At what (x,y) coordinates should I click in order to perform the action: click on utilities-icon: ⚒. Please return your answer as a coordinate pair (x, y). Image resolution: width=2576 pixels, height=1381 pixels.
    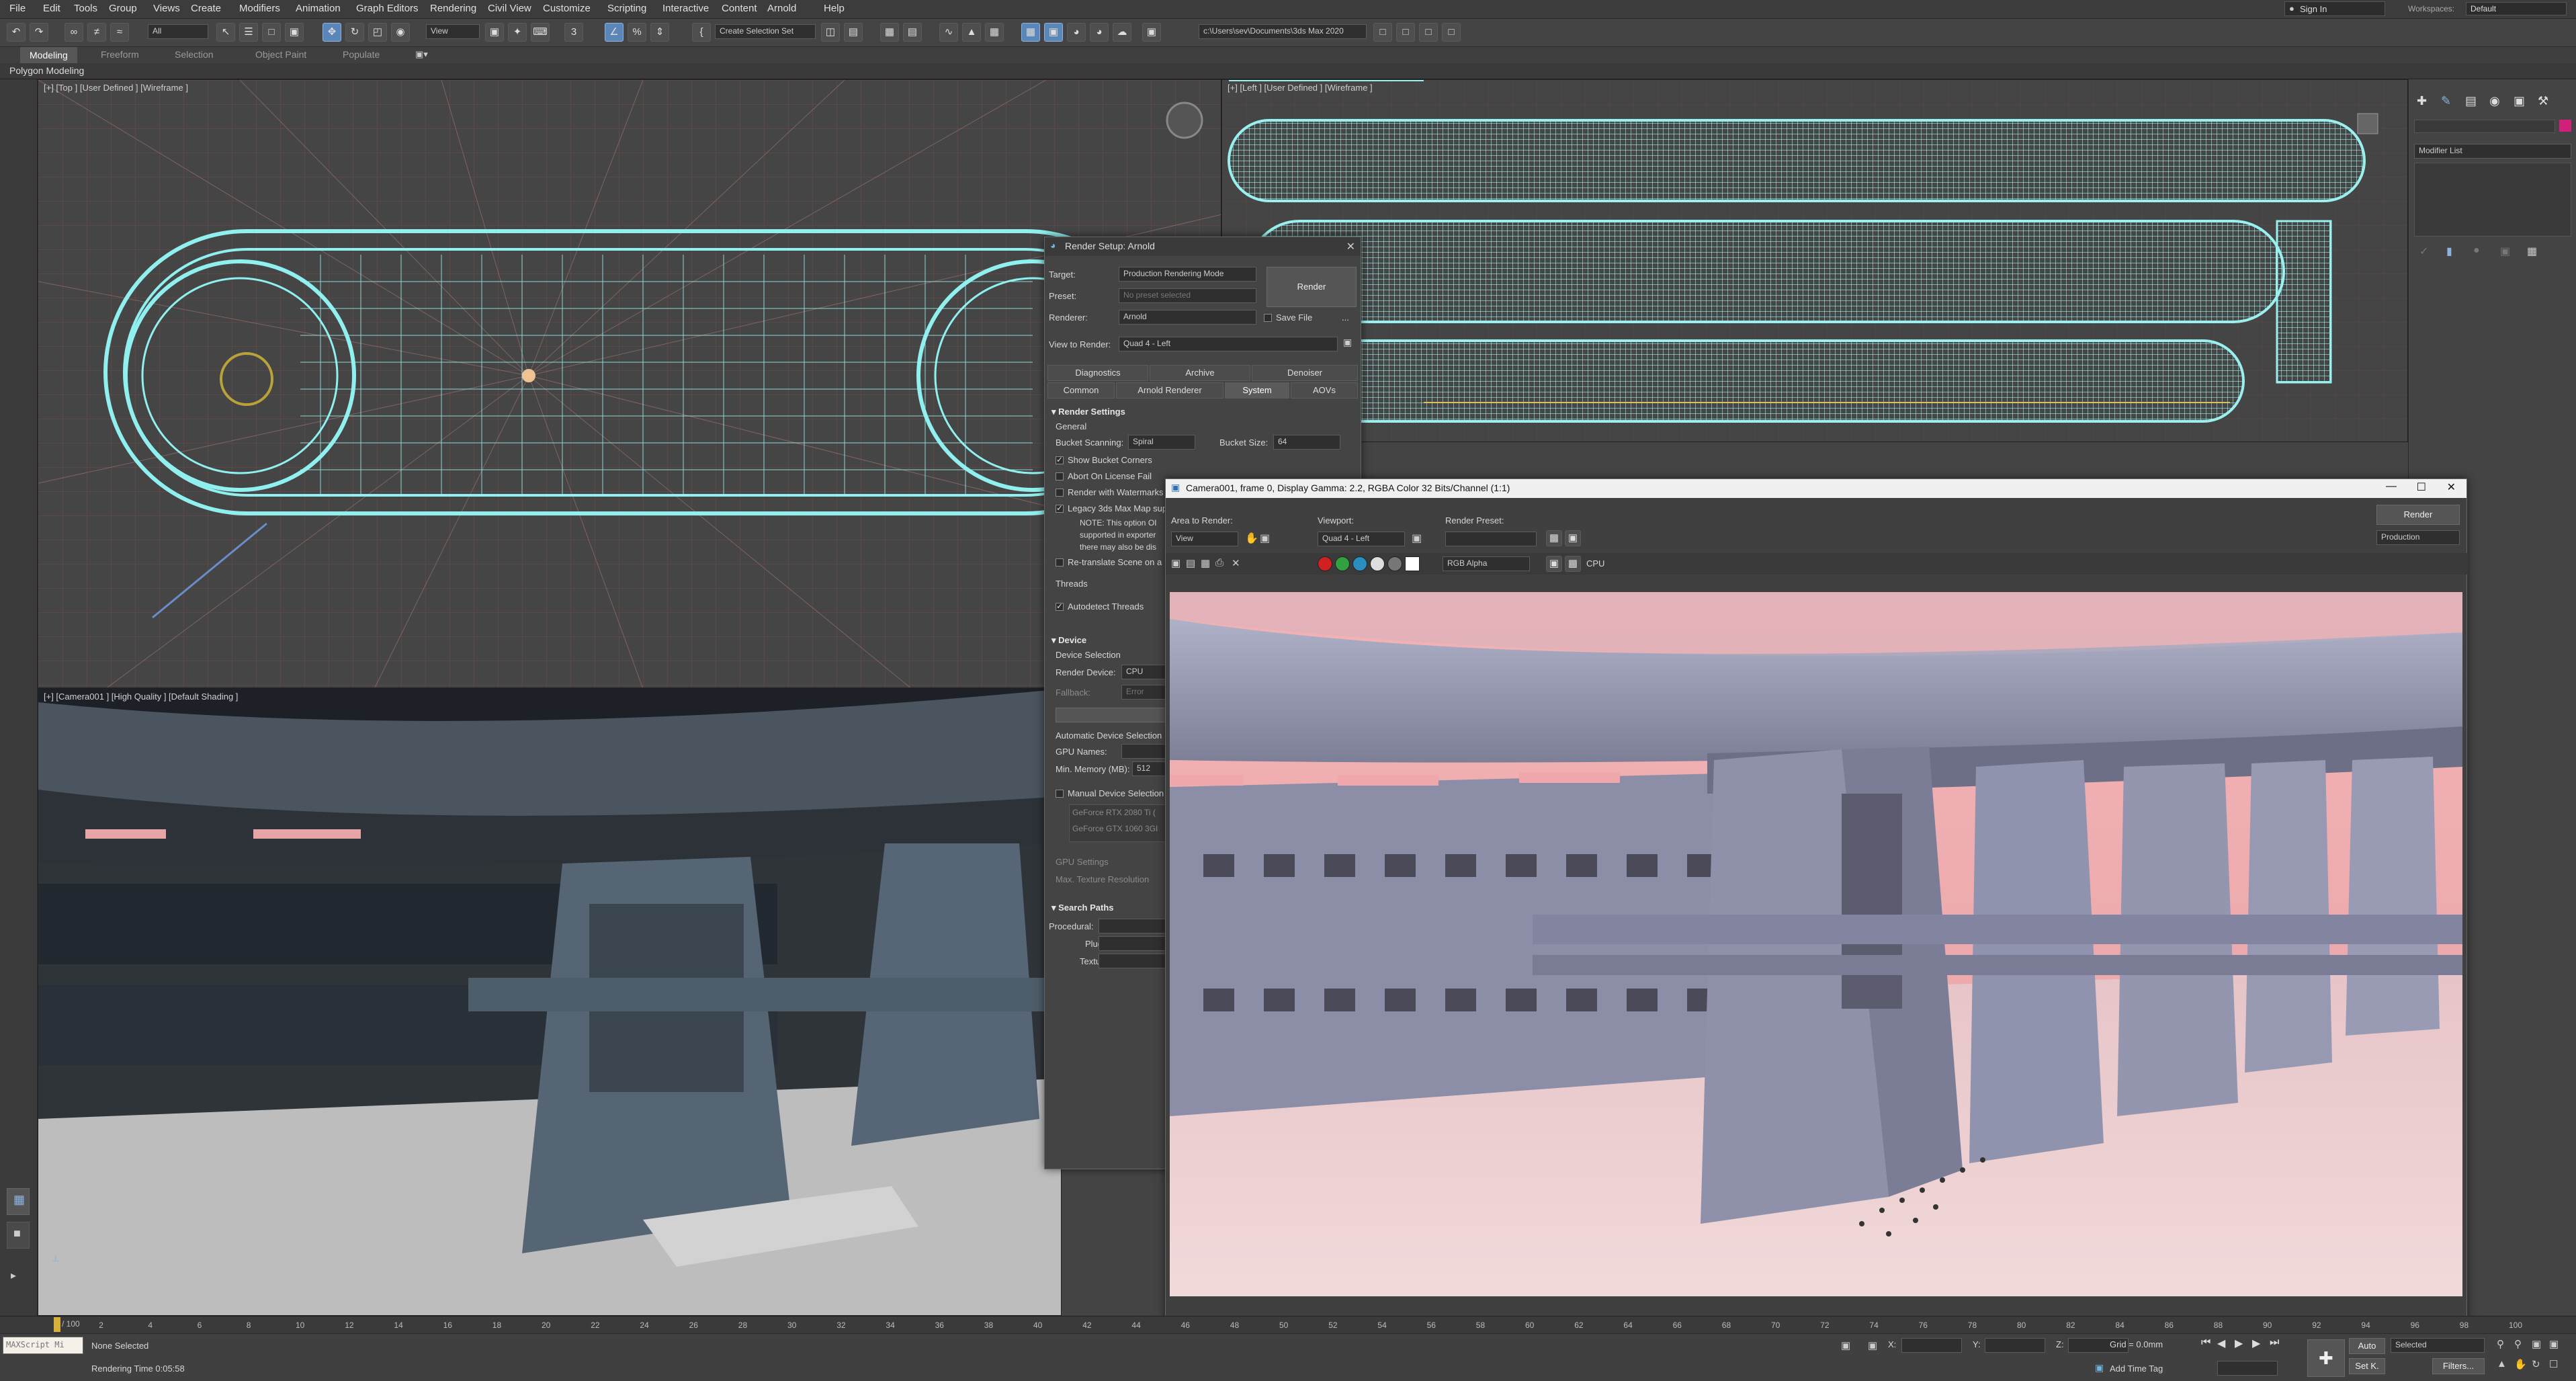
    Looking at the image, I should click on (2543, 101).